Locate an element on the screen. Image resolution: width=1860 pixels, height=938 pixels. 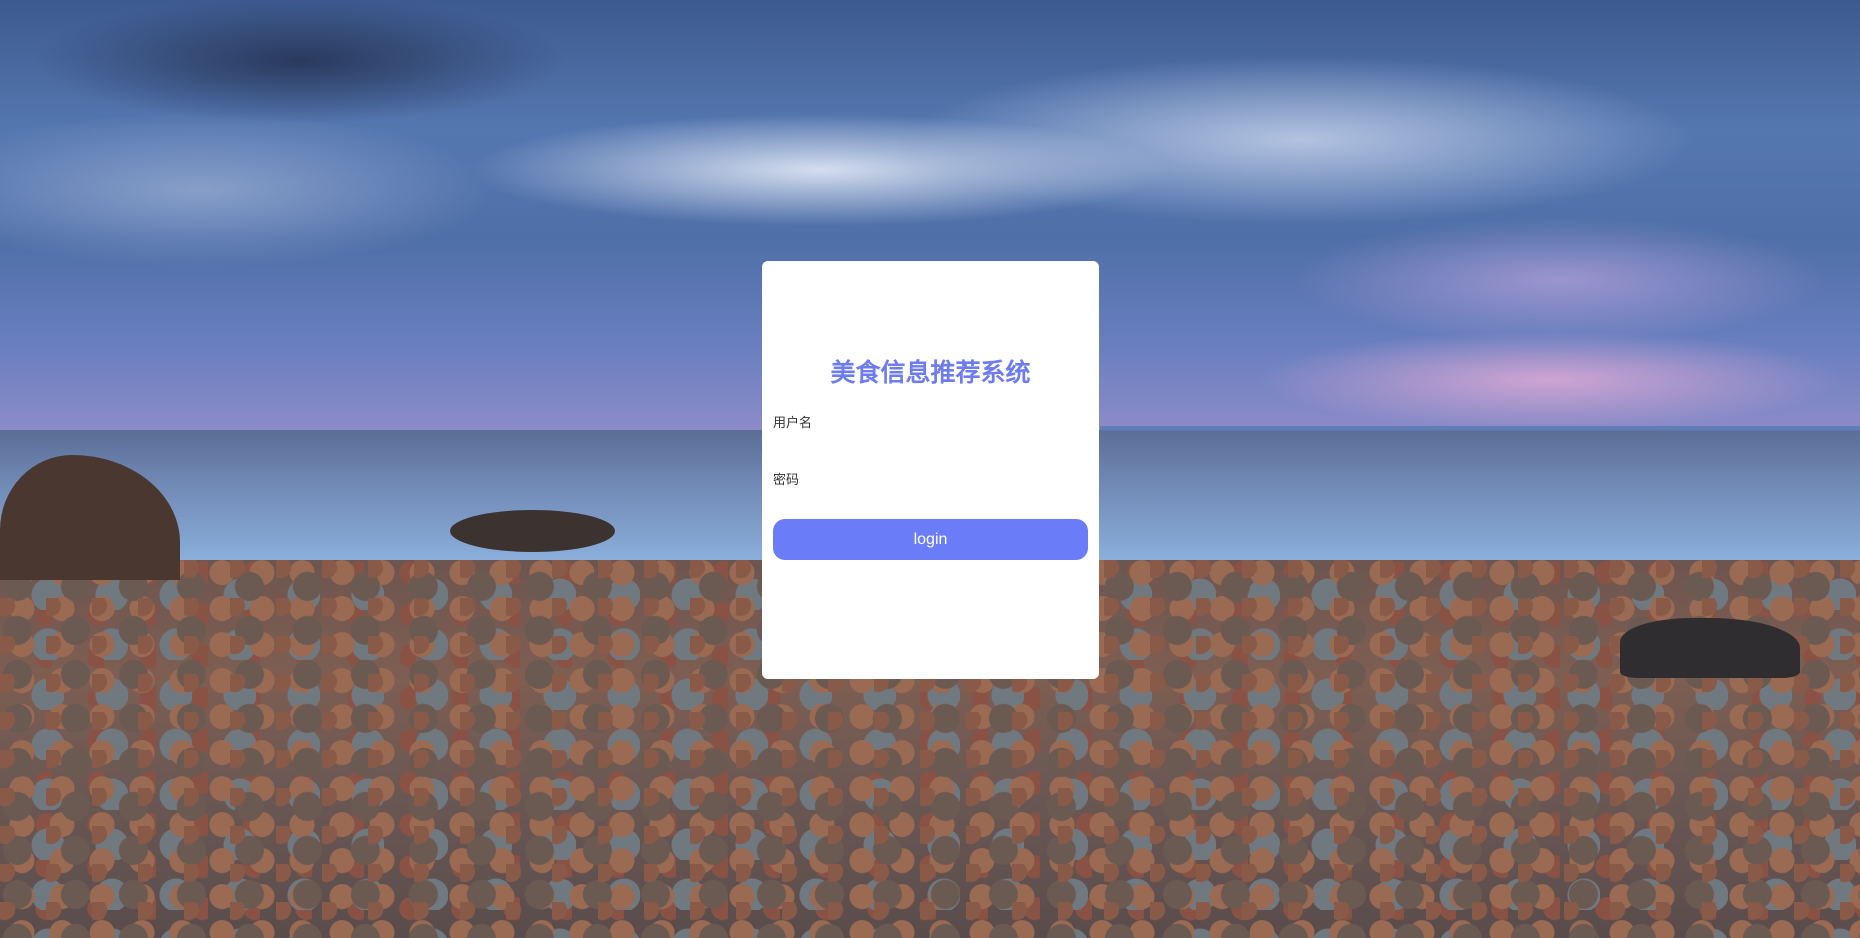
background-horizon is located at coordinates (1480, 428).